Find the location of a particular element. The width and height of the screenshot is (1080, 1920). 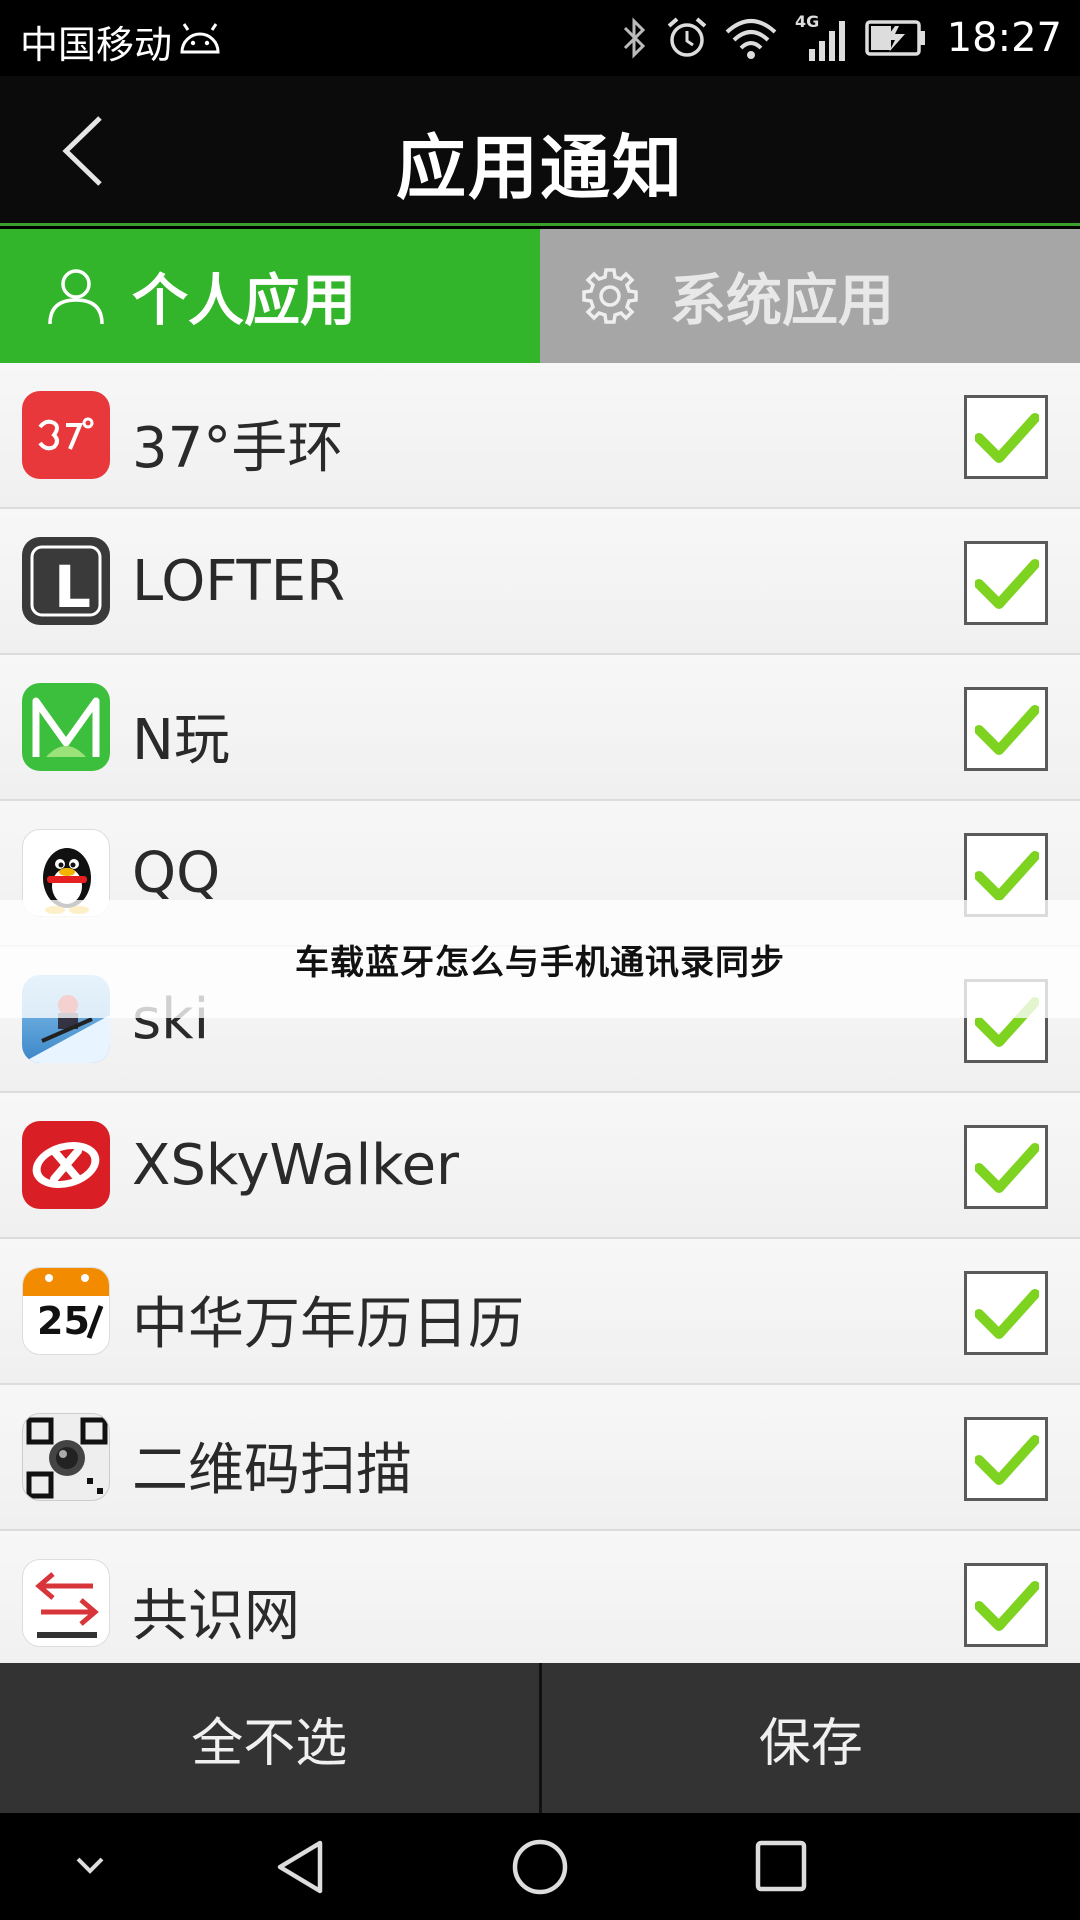

action-bar: 全不选 保存 is located at coordinates (540, 1738).